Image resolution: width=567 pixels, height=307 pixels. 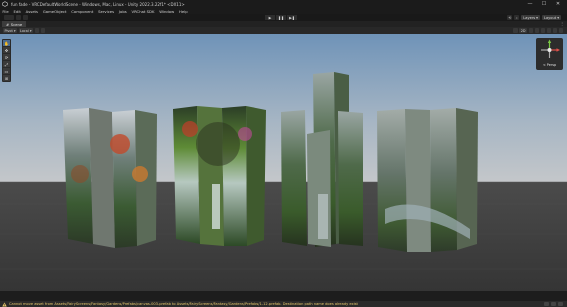 What do you see at coordinates (9, 17) in the screenshot?
I see `account-button` at bounding box center [9, 17].